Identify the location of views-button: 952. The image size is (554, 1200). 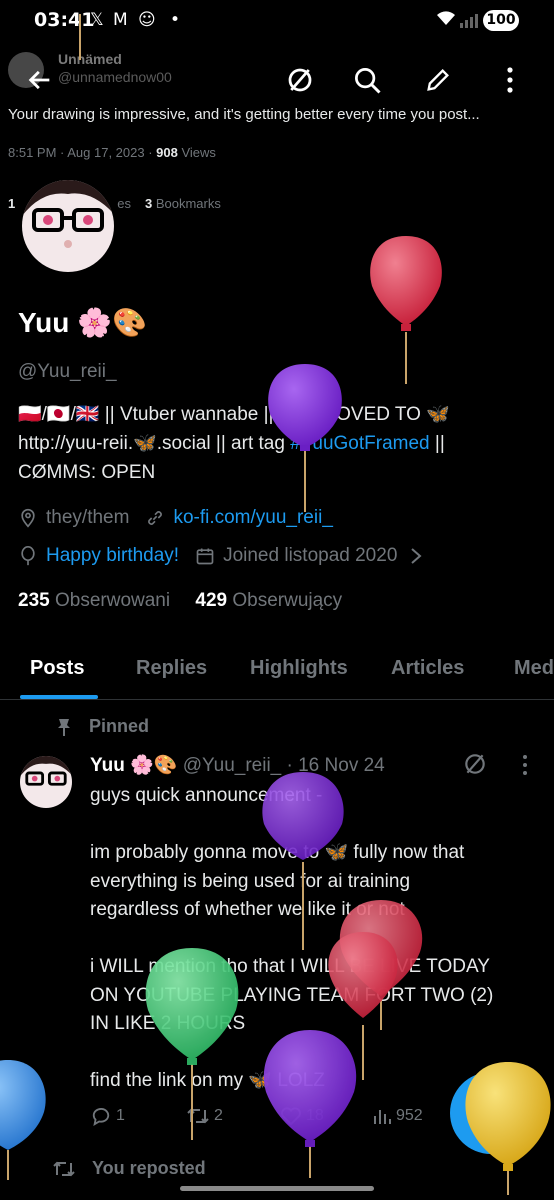
(397, 1116).